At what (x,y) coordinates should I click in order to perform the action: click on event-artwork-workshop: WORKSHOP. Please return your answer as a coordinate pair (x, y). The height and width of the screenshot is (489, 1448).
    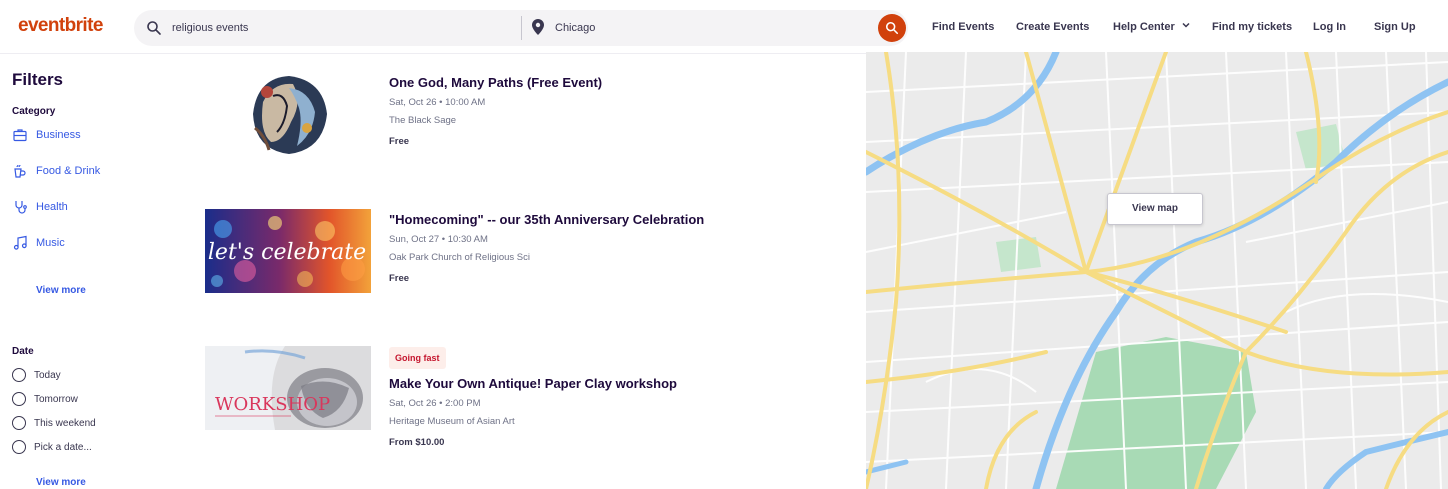
    Looking at the image, I should click on (288, 388).